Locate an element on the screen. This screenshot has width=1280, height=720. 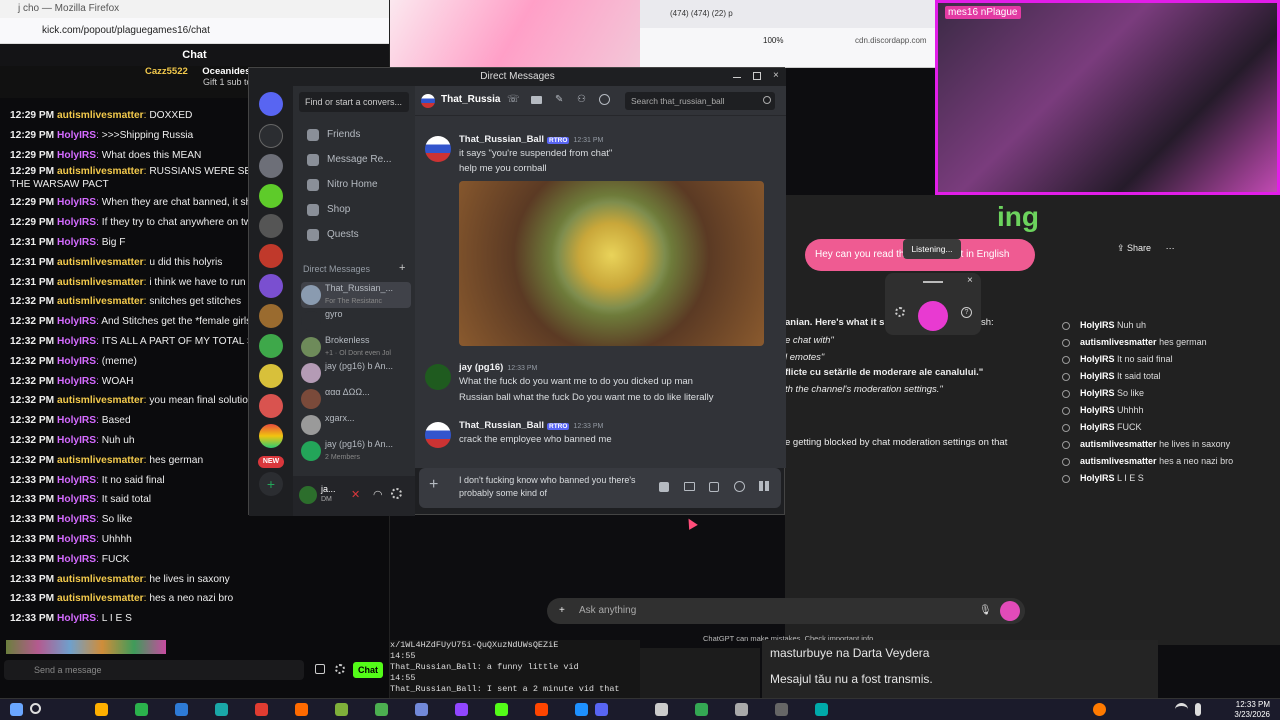
server-icon-mc is located at coordinates (271, 136).